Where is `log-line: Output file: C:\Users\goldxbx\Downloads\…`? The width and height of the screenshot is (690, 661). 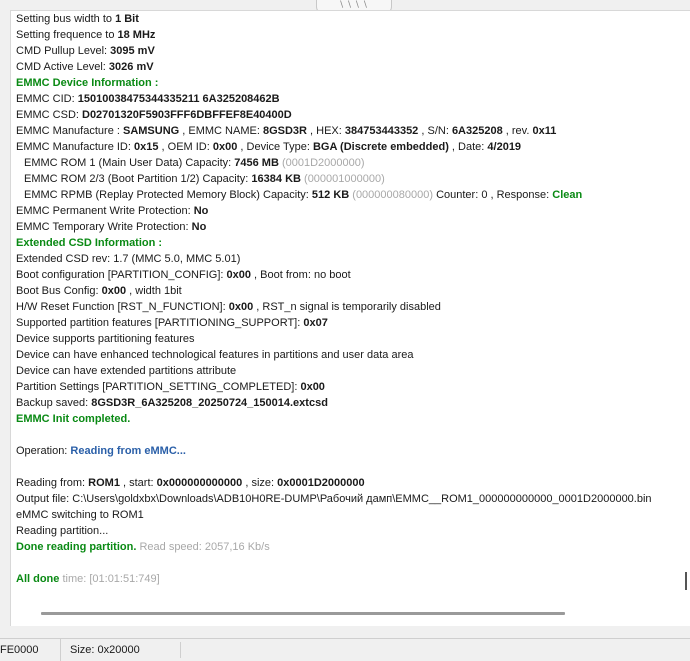 log-line: Output file: C:\Users\goldxbx\Downloads\… is located at coordinates (334, 499).